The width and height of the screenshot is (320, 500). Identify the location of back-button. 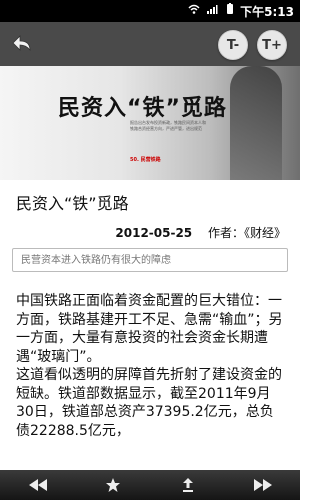
(24, 44).